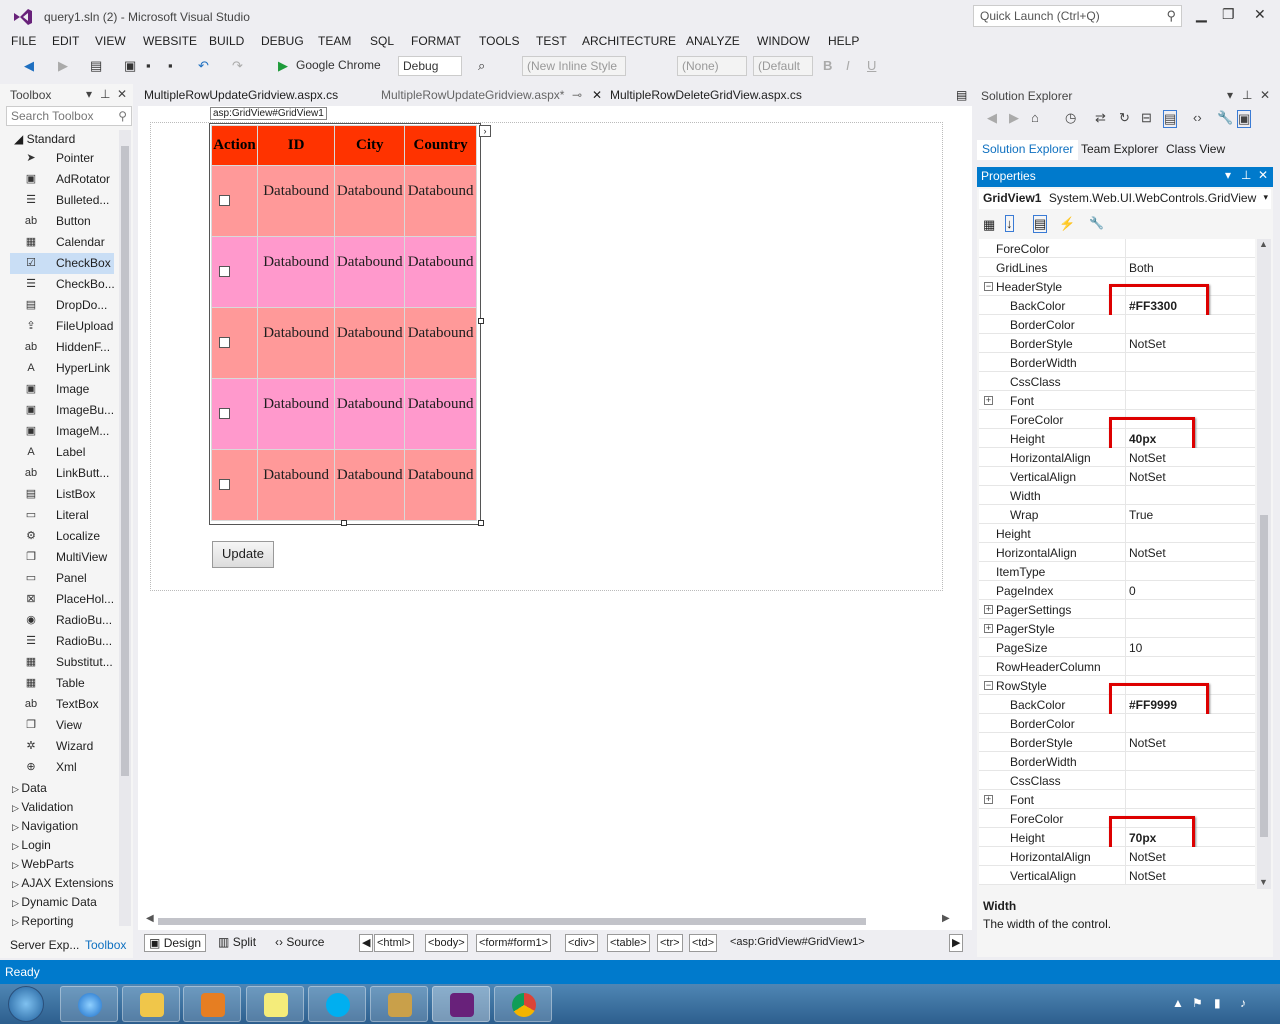 The width and height of the screenshot is (1280, 1024). I want to click on toolbox-item: ☑ CheckBox, so click(62, 263).